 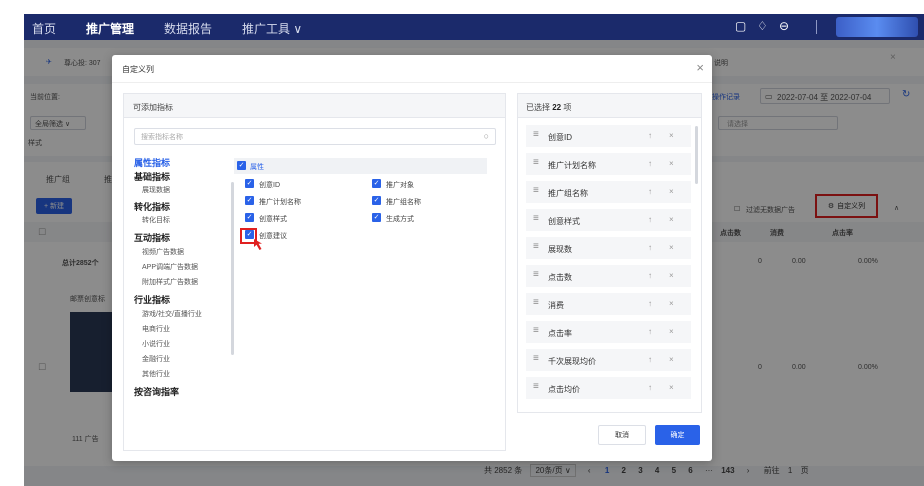 I want to click on selected-list-scrollbar, so click(x=696, y=155).